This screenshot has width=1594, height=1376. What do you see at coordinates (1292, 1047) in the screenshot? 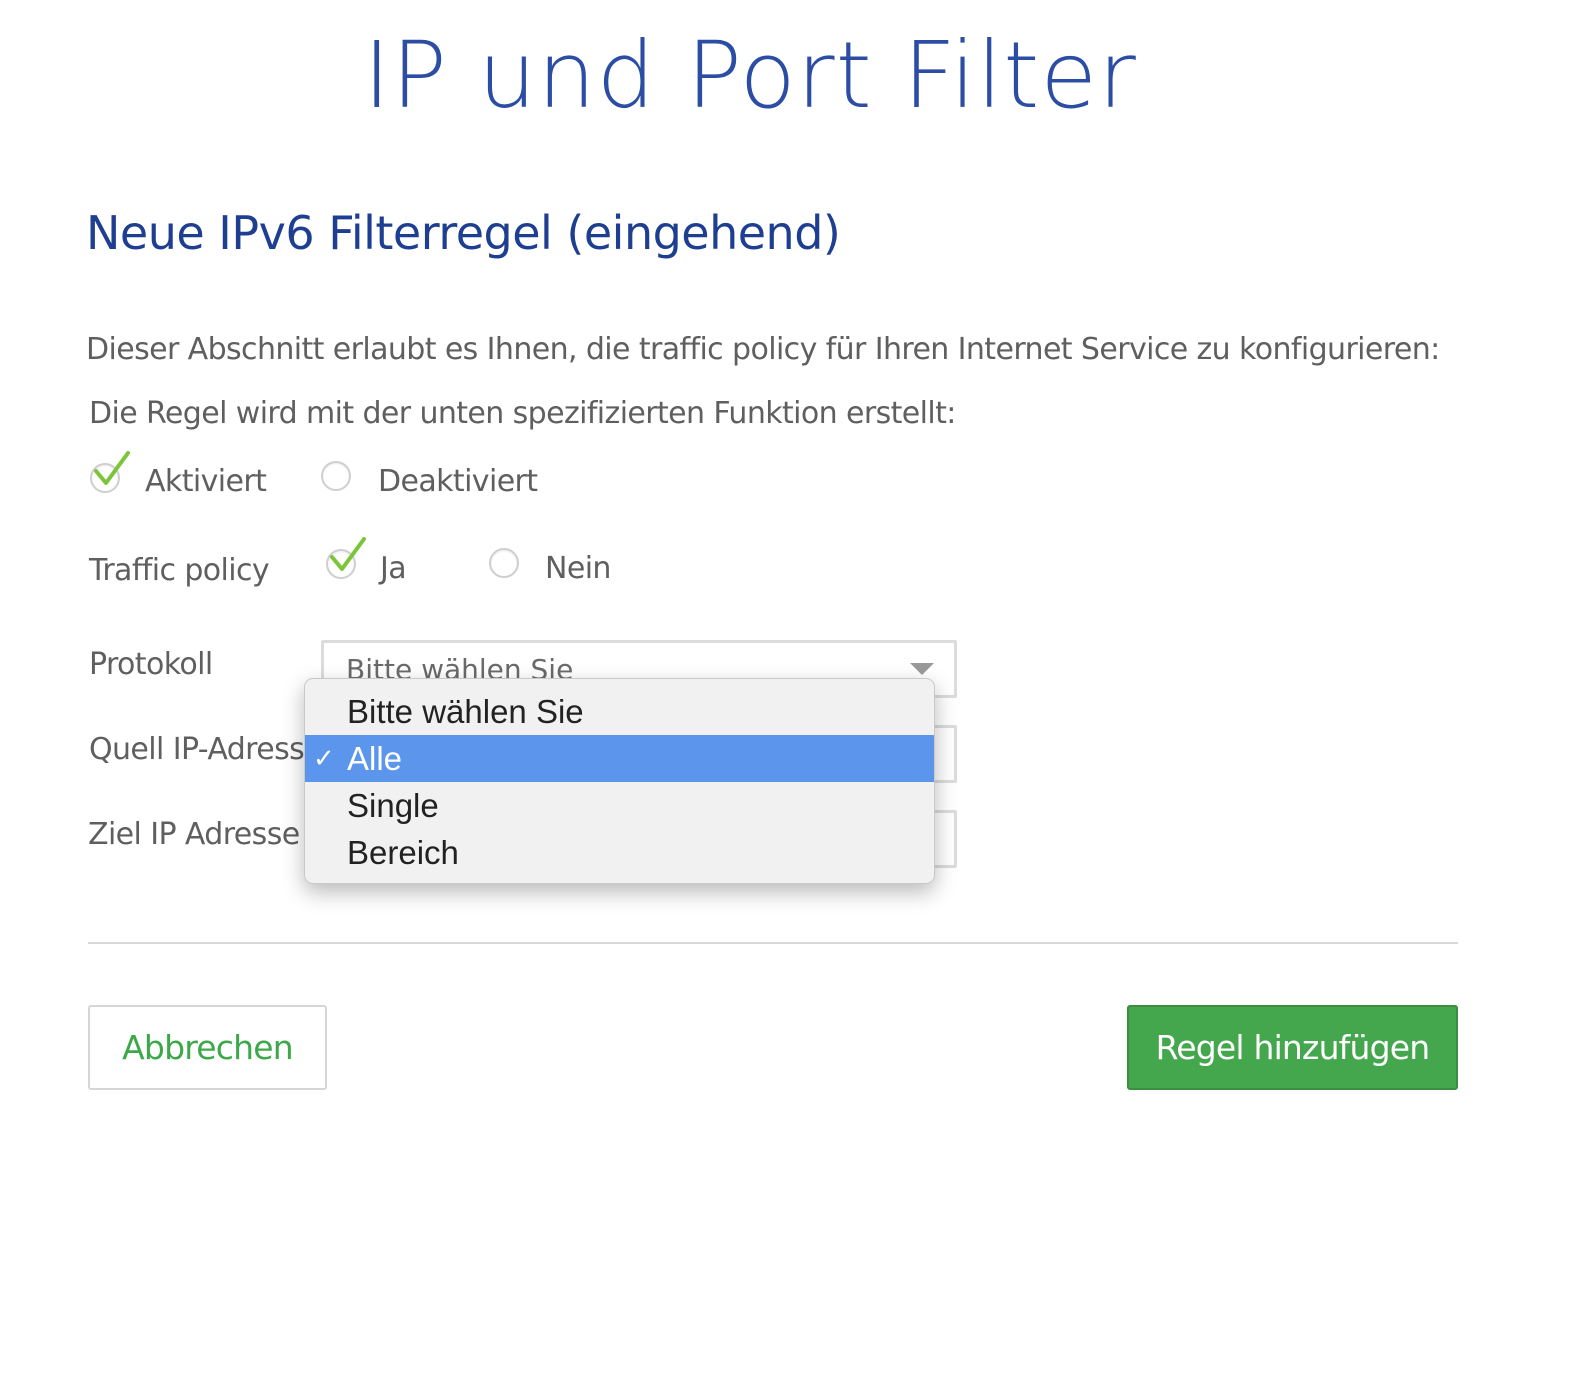
I see `add-rule-button: Regel hinzufügen` at bounding box center [1292, 1047].